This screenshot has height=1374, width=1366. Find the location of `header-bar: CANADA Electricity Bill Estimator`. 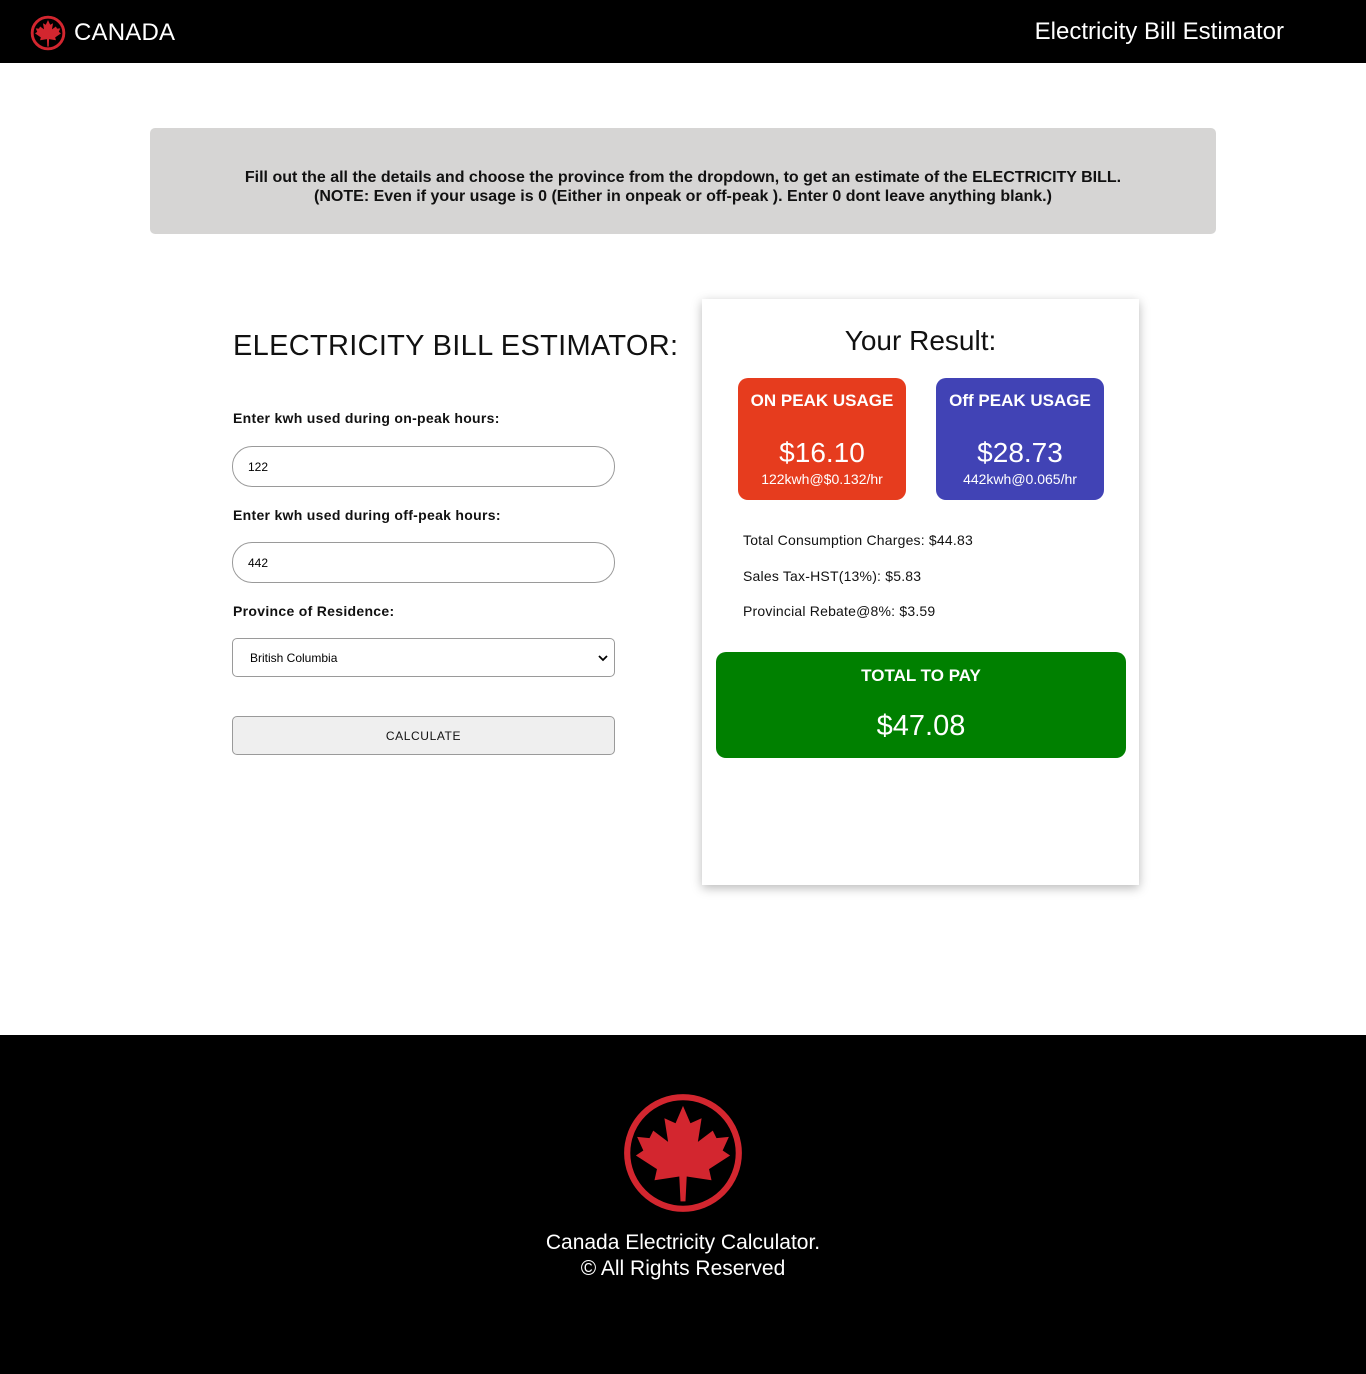

header-bar: CANADA Electricity Bill Estimator is located at coordinates (683, 31).